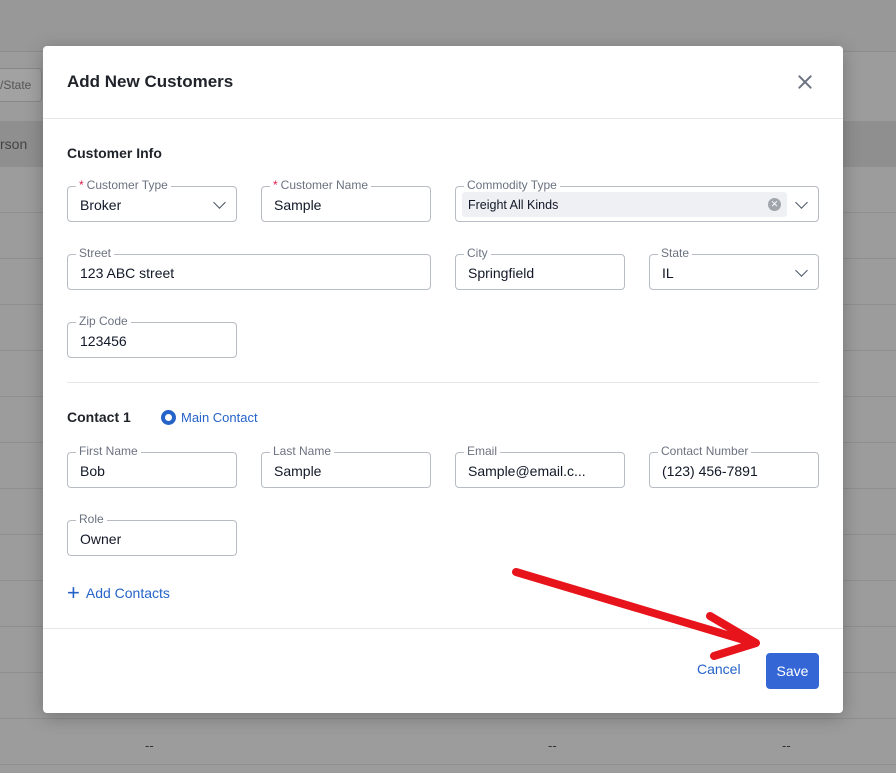  I want to click on last-name-value: Sample, so click(298, 471).